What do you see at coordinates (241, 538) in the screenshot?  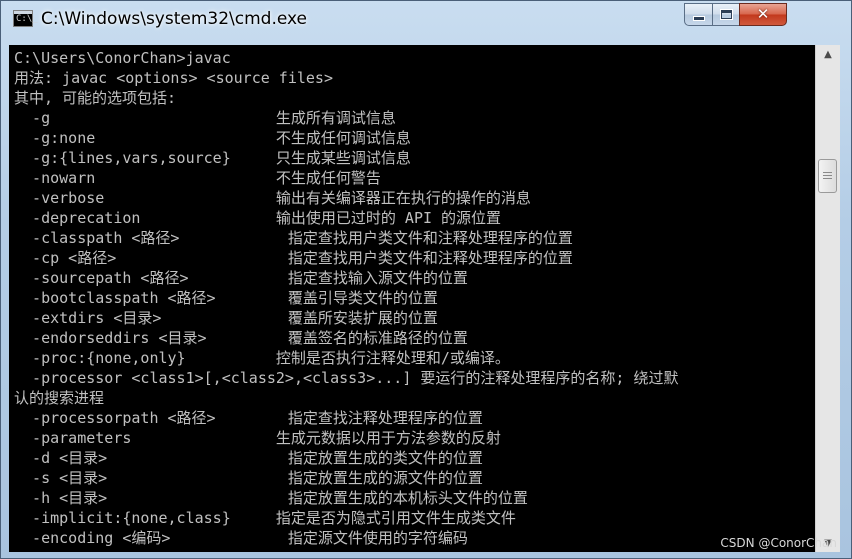 I see `console-line: -encoding <编码> 指定源文件使用的字符编码` at bounding box center [241, 538].